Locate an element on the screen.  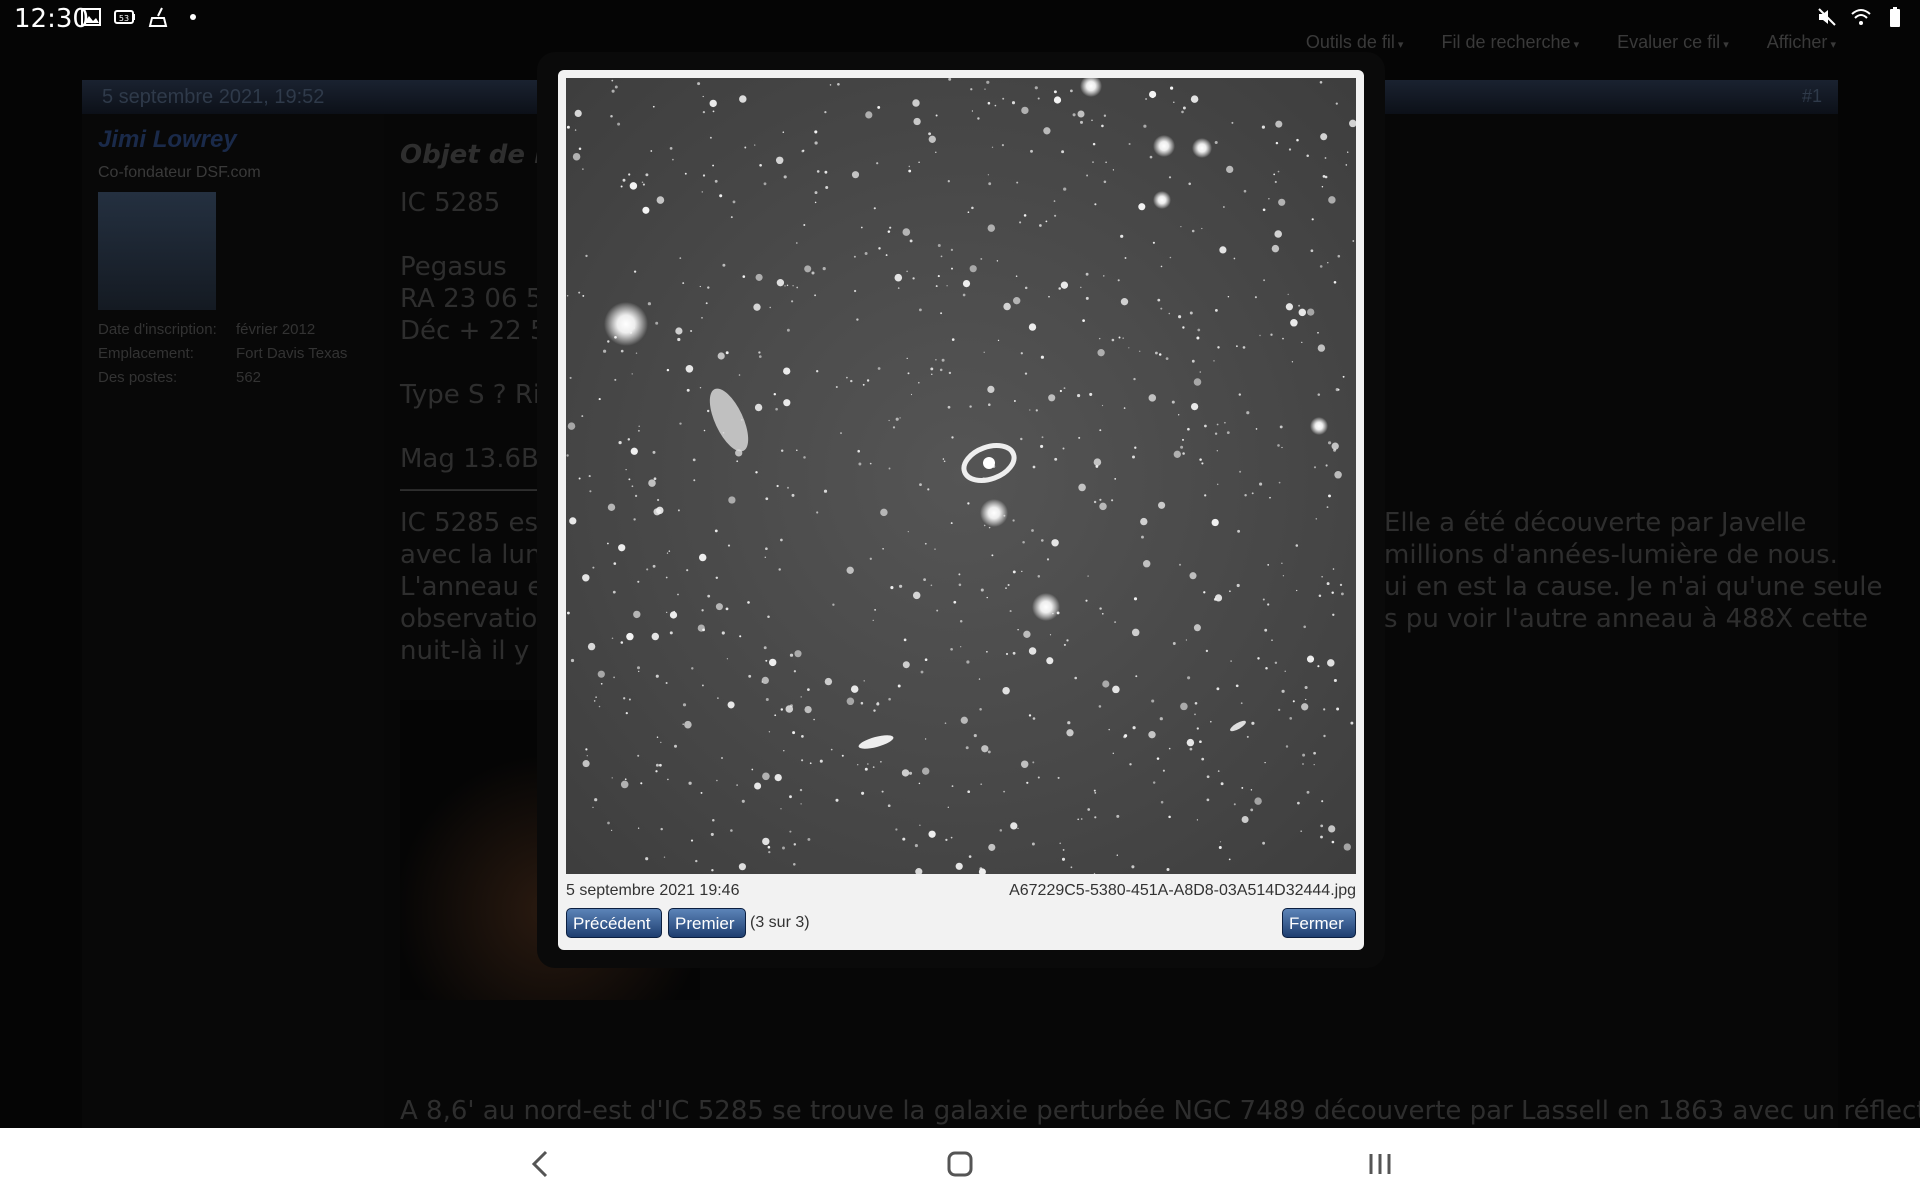
post-number: #1 is located at coordinates (1812, 96).